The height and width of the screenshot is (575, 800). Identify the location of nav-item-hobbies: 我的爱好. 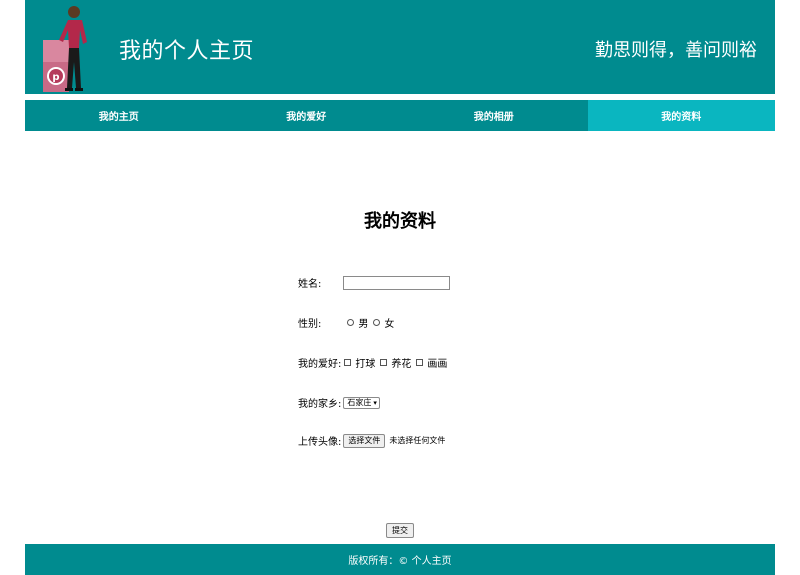
(307, 115).